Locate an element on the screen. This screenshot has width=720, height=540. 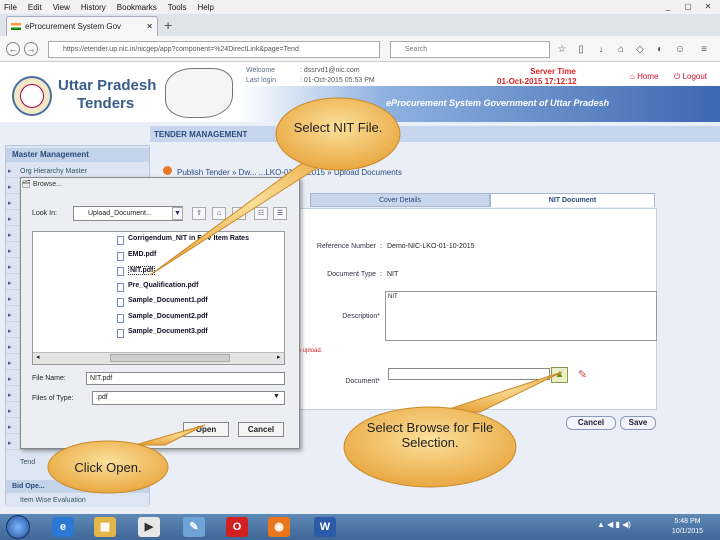
home-link: ⌂ Home is located at coordinates (644, 76).